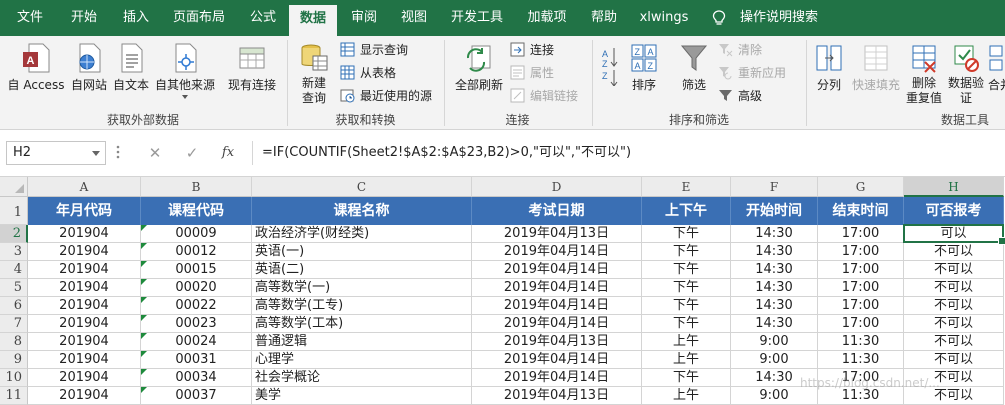 The height and width of the screenshot is (405, 1005). What do you see at coordinates (362, 360) in the screenshot?
I see `cell-course-name: 心理学` at bounding box center [362, 360].